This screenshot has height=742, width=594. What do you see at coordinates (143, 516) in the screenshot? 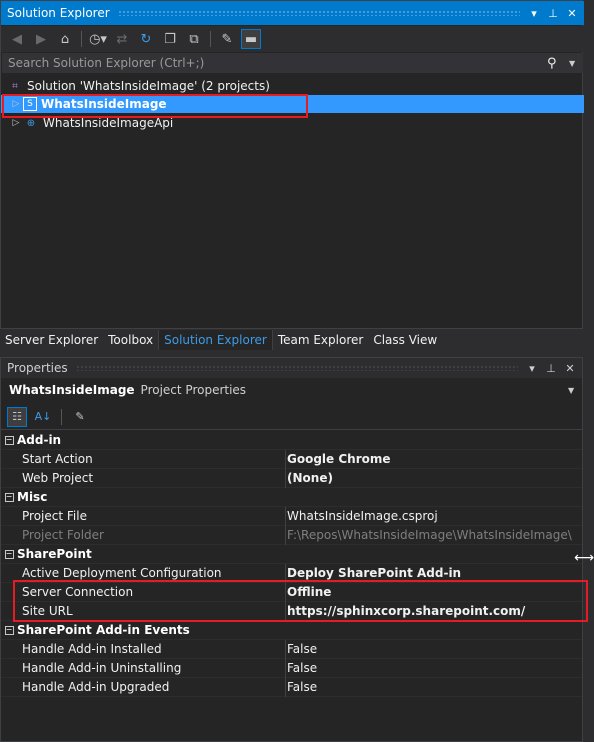
I see `property-name: Project File` at bounding box center [143, 516].